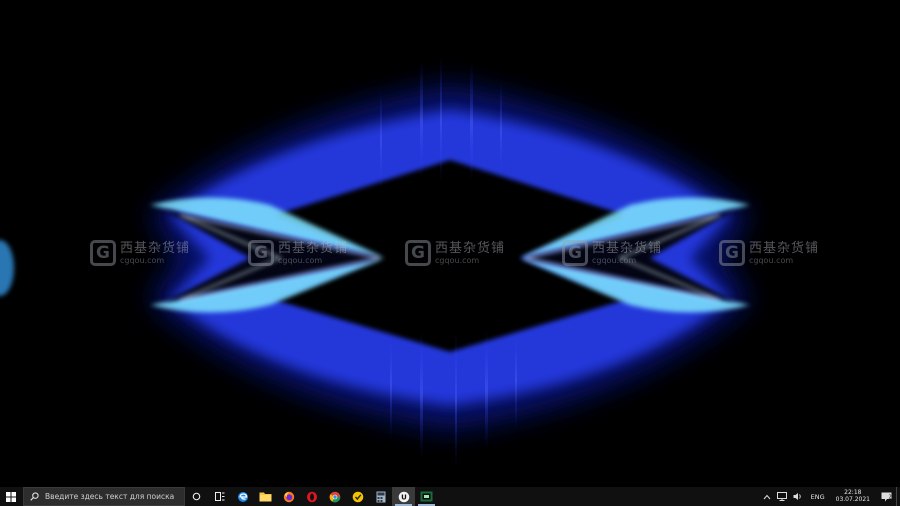 The height and width of the screenshot is (506, 900). I want to click on timeline-icon, so click(219, 496).